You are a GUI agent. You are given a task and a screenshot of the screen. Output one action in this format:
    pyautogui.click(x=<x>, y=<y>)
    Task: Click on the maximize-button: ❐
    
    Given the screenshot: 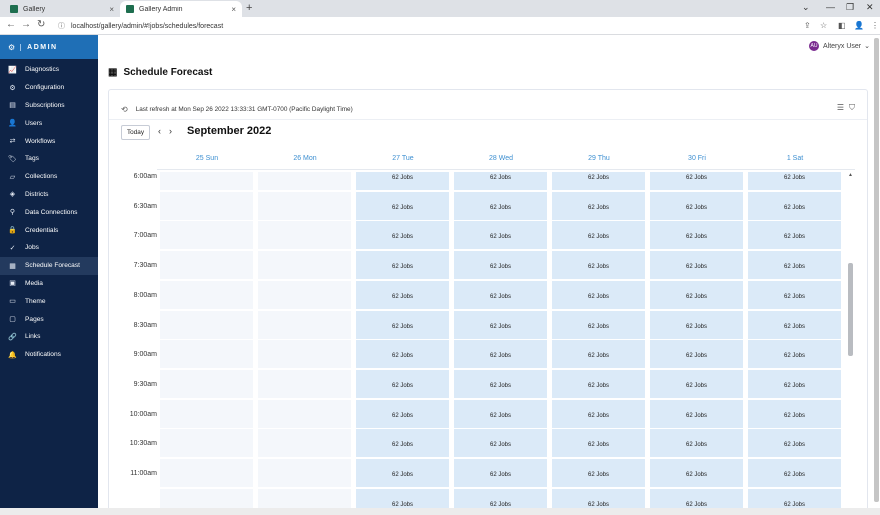 What is the action you would take?
    pyautogui.click(x=850, y=7)
    